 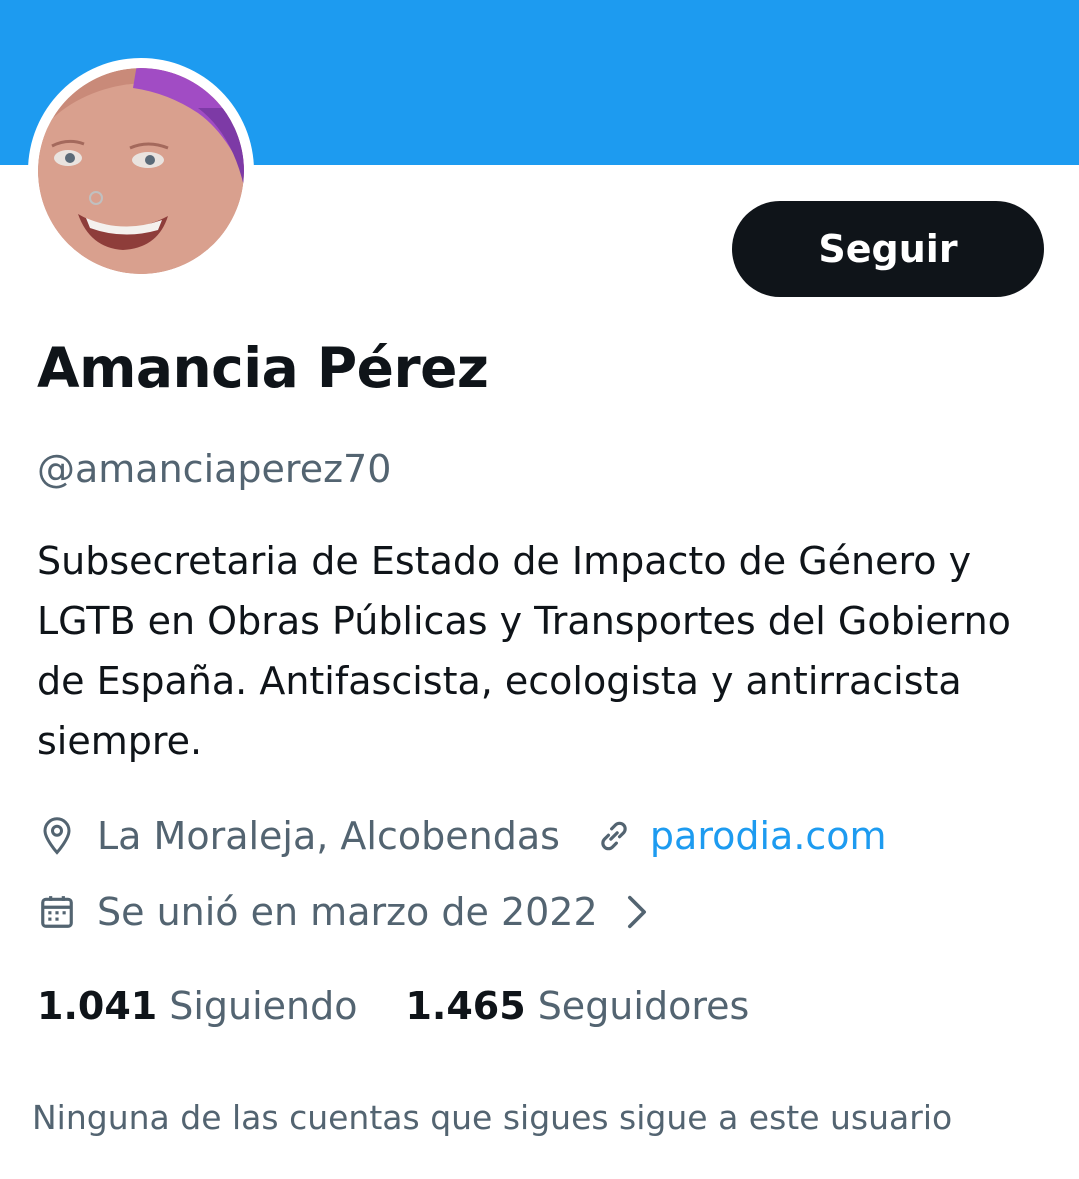 I want to click on avatar, so click(x=141, y=171).